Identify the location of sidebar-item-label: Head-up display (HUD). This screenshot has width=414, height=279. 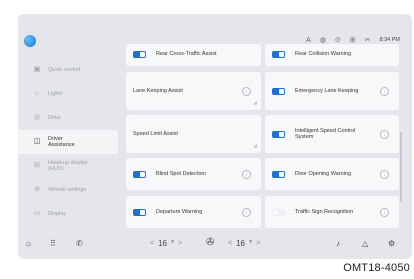
(68, 166).